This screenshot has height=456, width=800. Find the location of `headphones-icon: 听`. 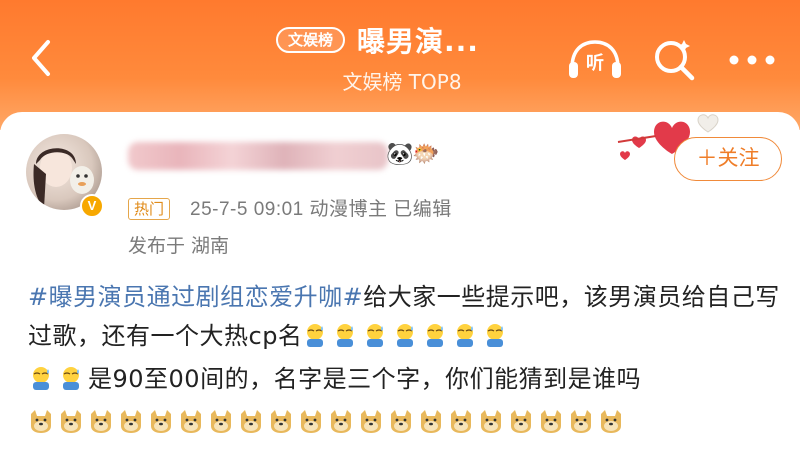

headphones-icon: 听 is located at coordinates (595, 59).